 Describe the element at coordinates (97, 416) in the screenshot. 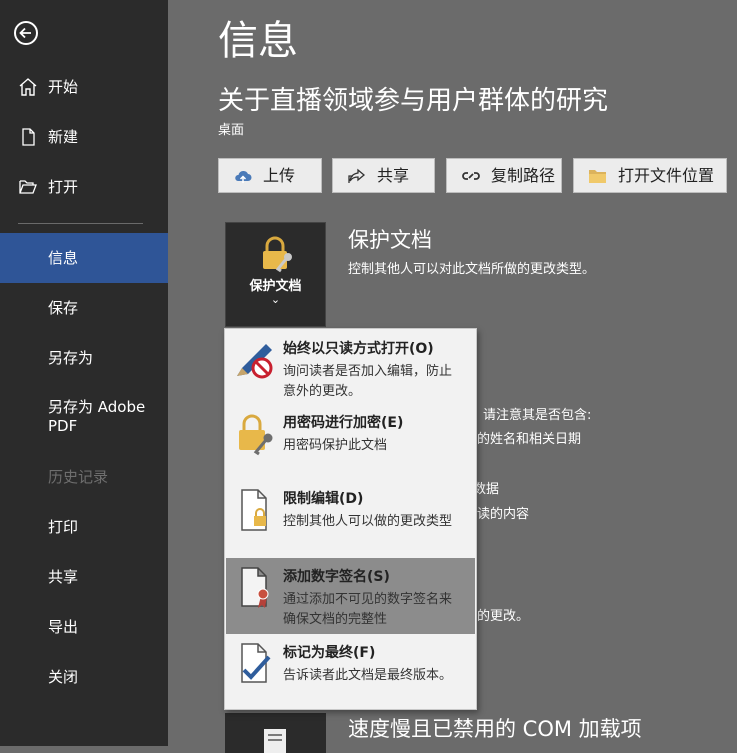

I see `nav-save-as-pdf-label: 另存为 Adobe PDF` at that location.